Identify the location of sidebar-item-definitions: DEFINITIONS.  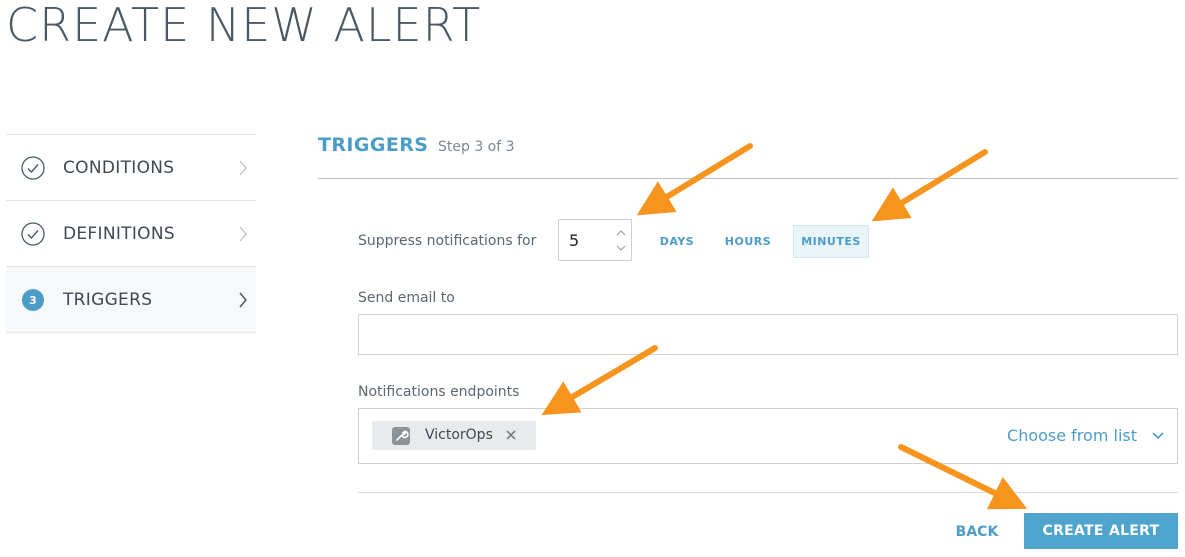
(131, 234).